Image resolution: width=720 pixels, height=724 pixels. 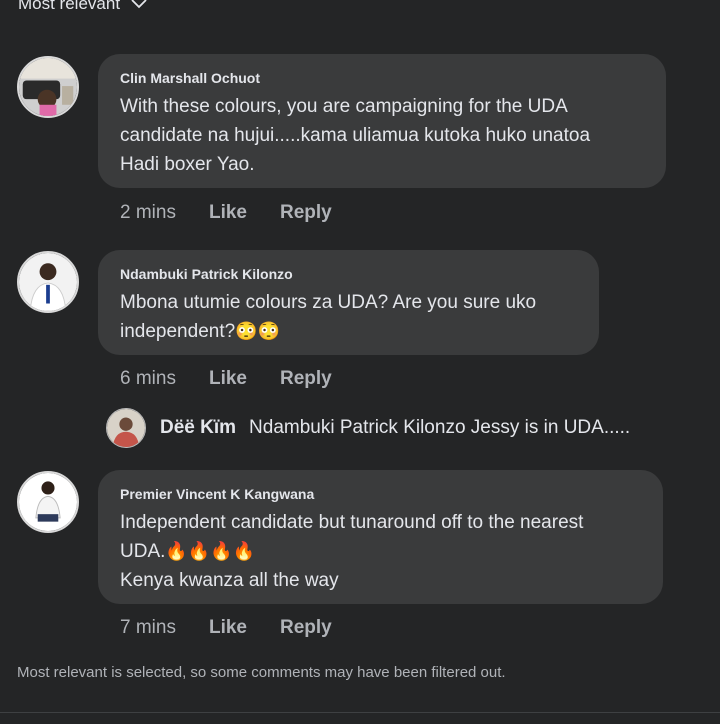 I want to click on flushed-emoji-icon: 😳😳, so click(x=257, y=331).